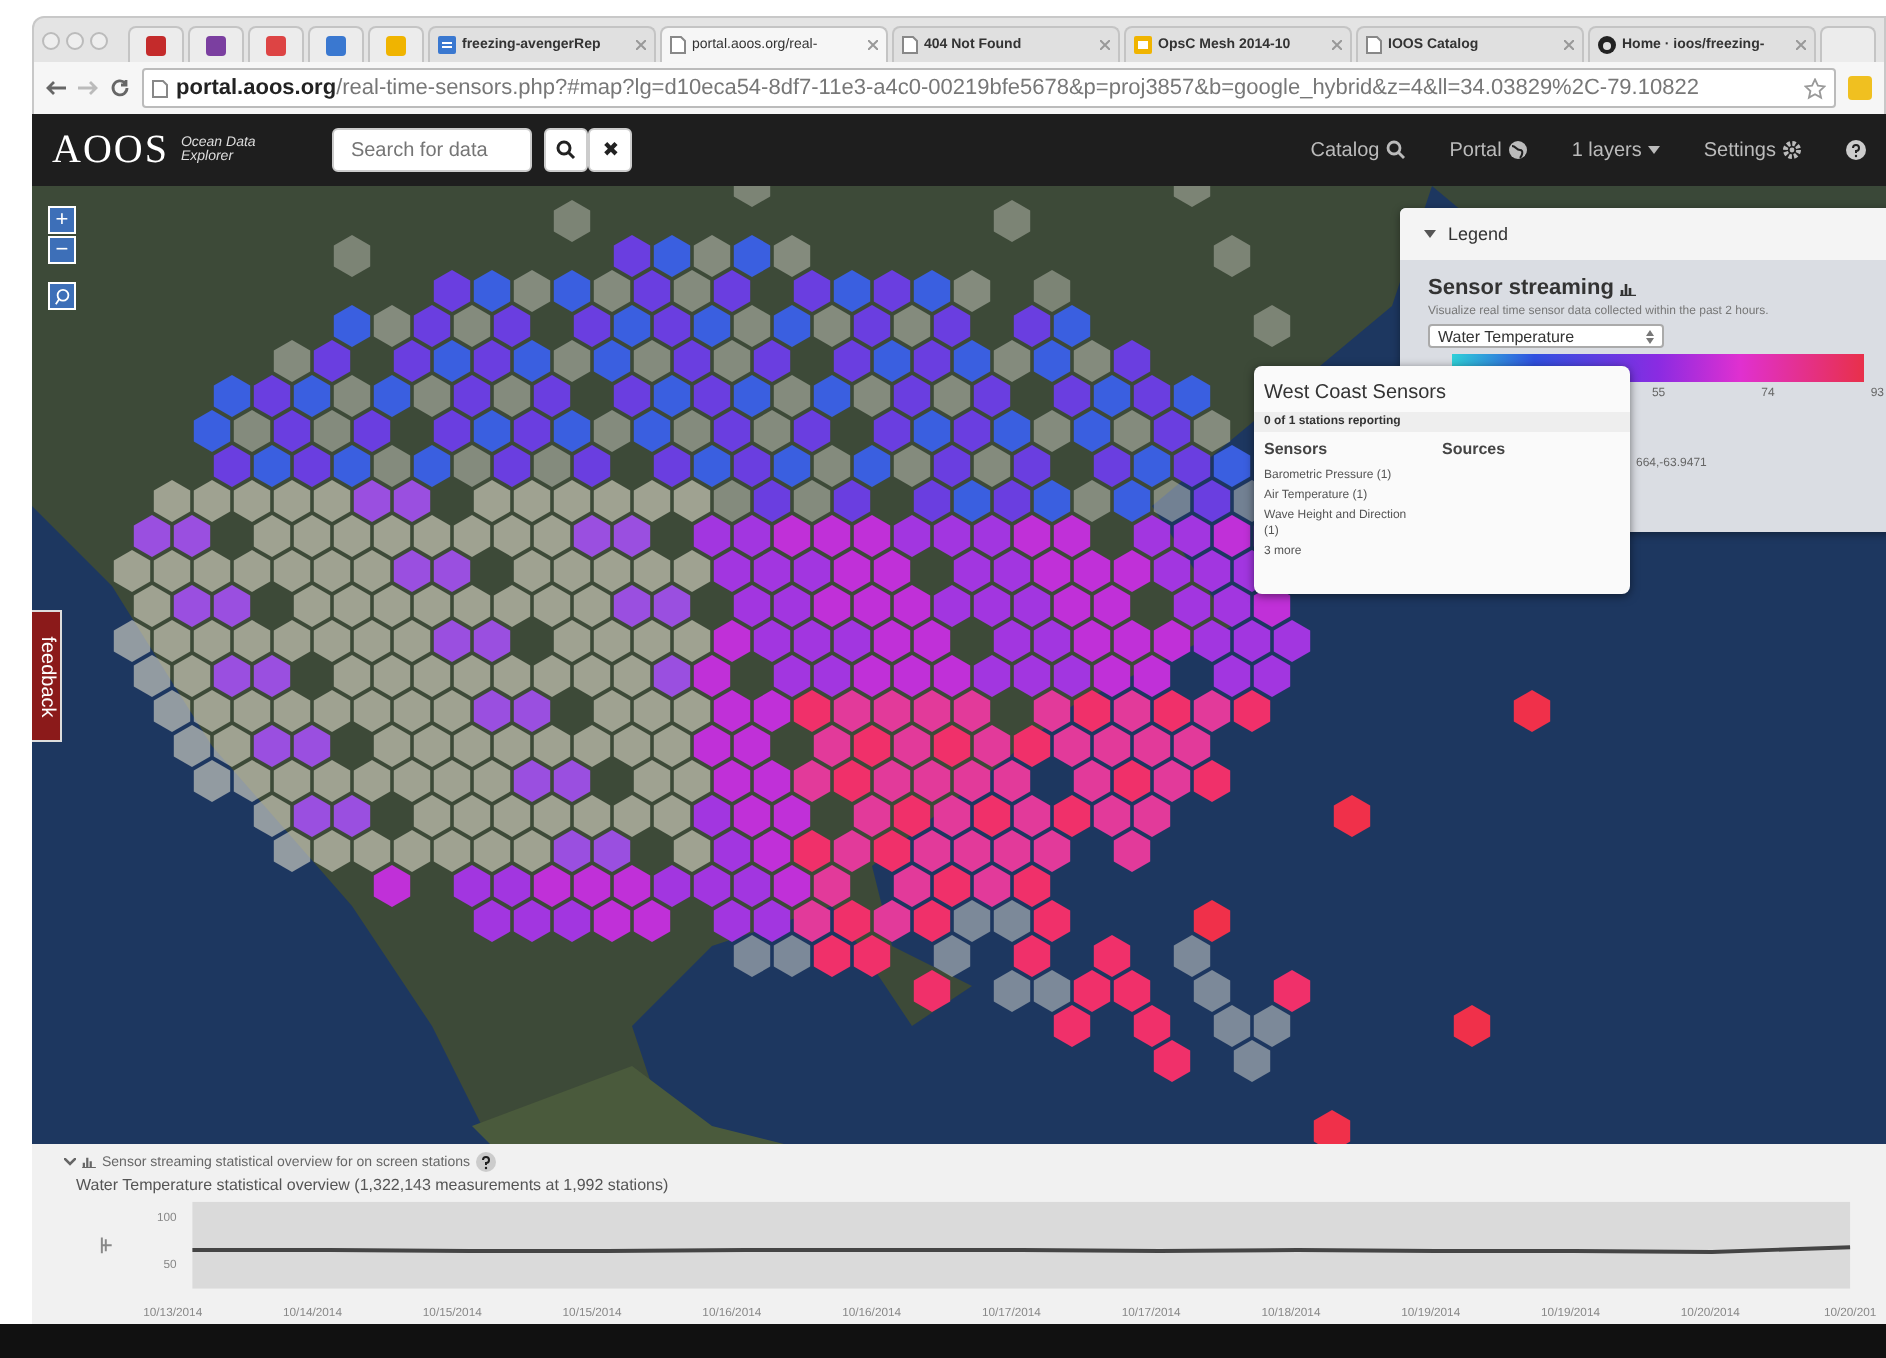  Describe the element at coordinates (1650, 336) in the screenshot. I see `updown-icon` at that location.